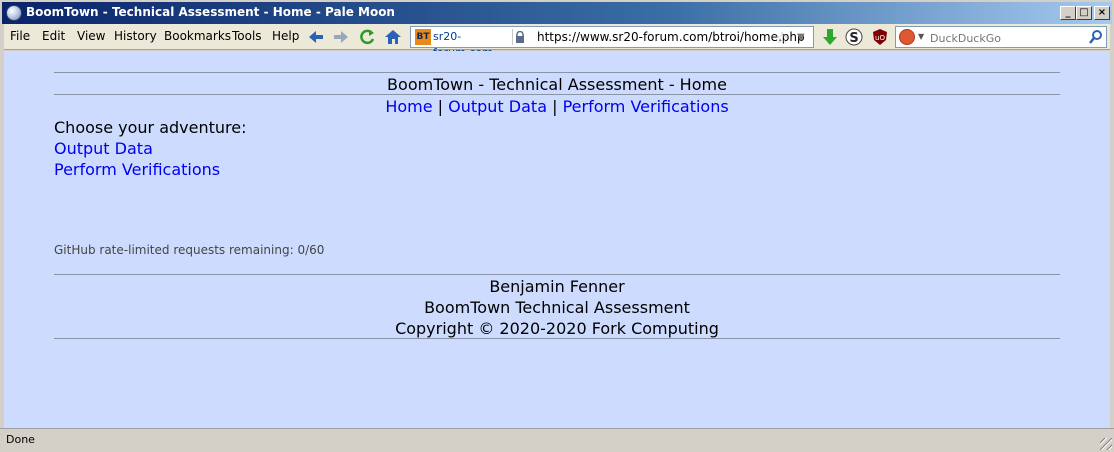 The image size is (1114, 452). I want to click on download-icon, so click(830, 37).